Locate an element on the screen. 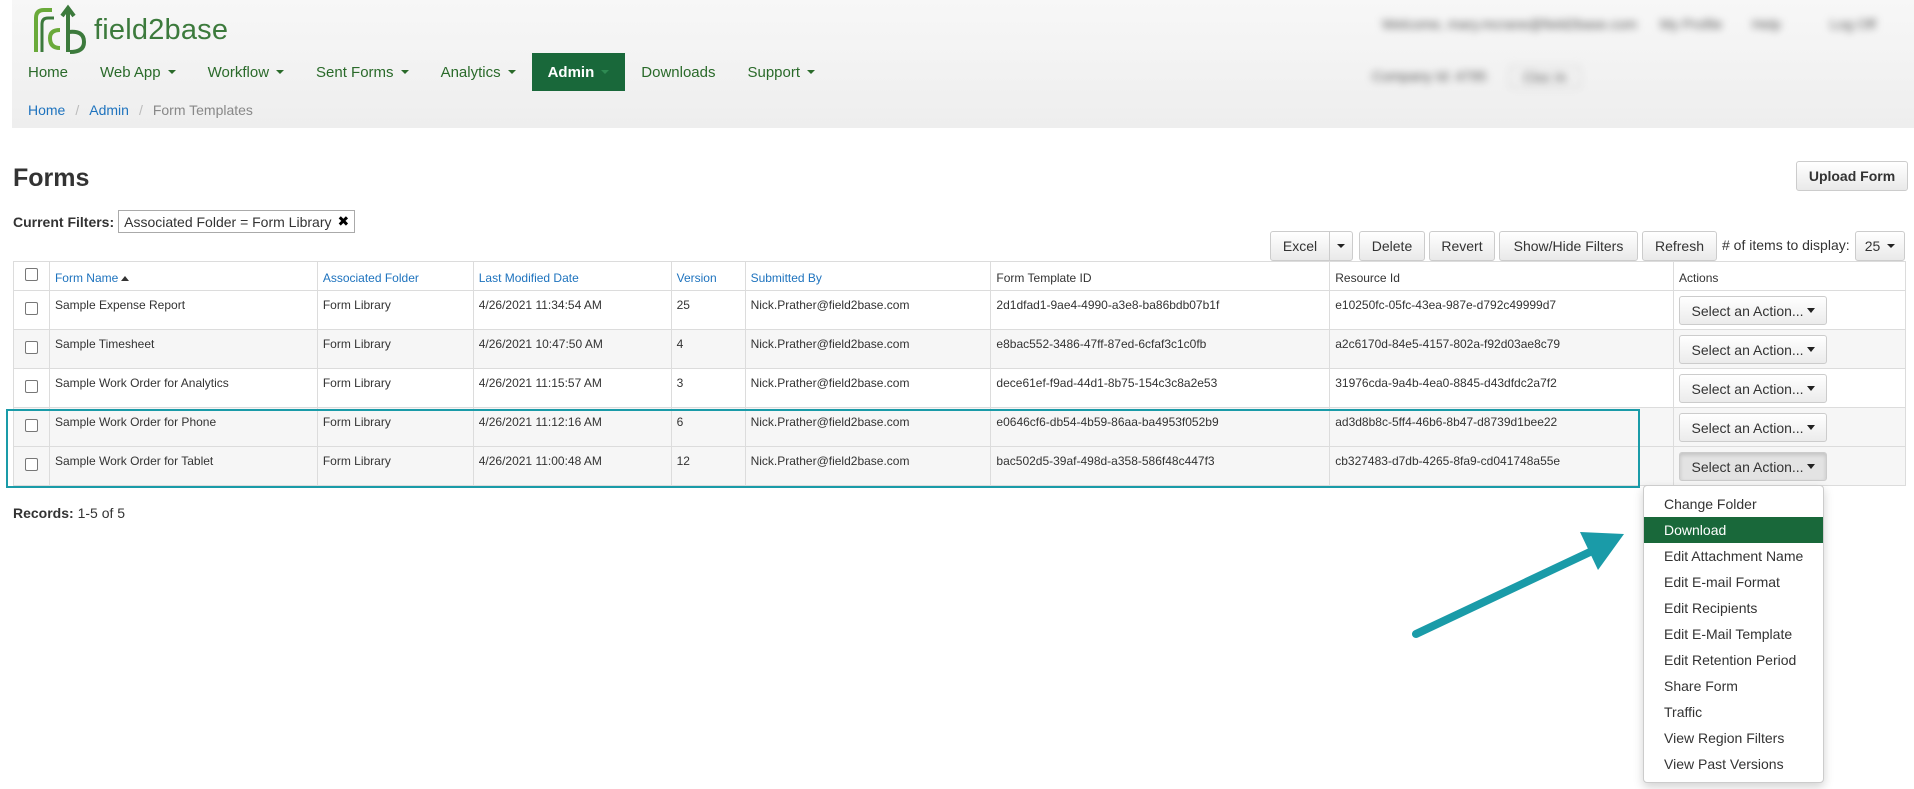 The width and height of the screenshot is (1914, 789). cell-resource-id: ad3d8b8c-5ff4-46b6-8b47-d8739d1bee22 is located at coordinates (1502, 427).